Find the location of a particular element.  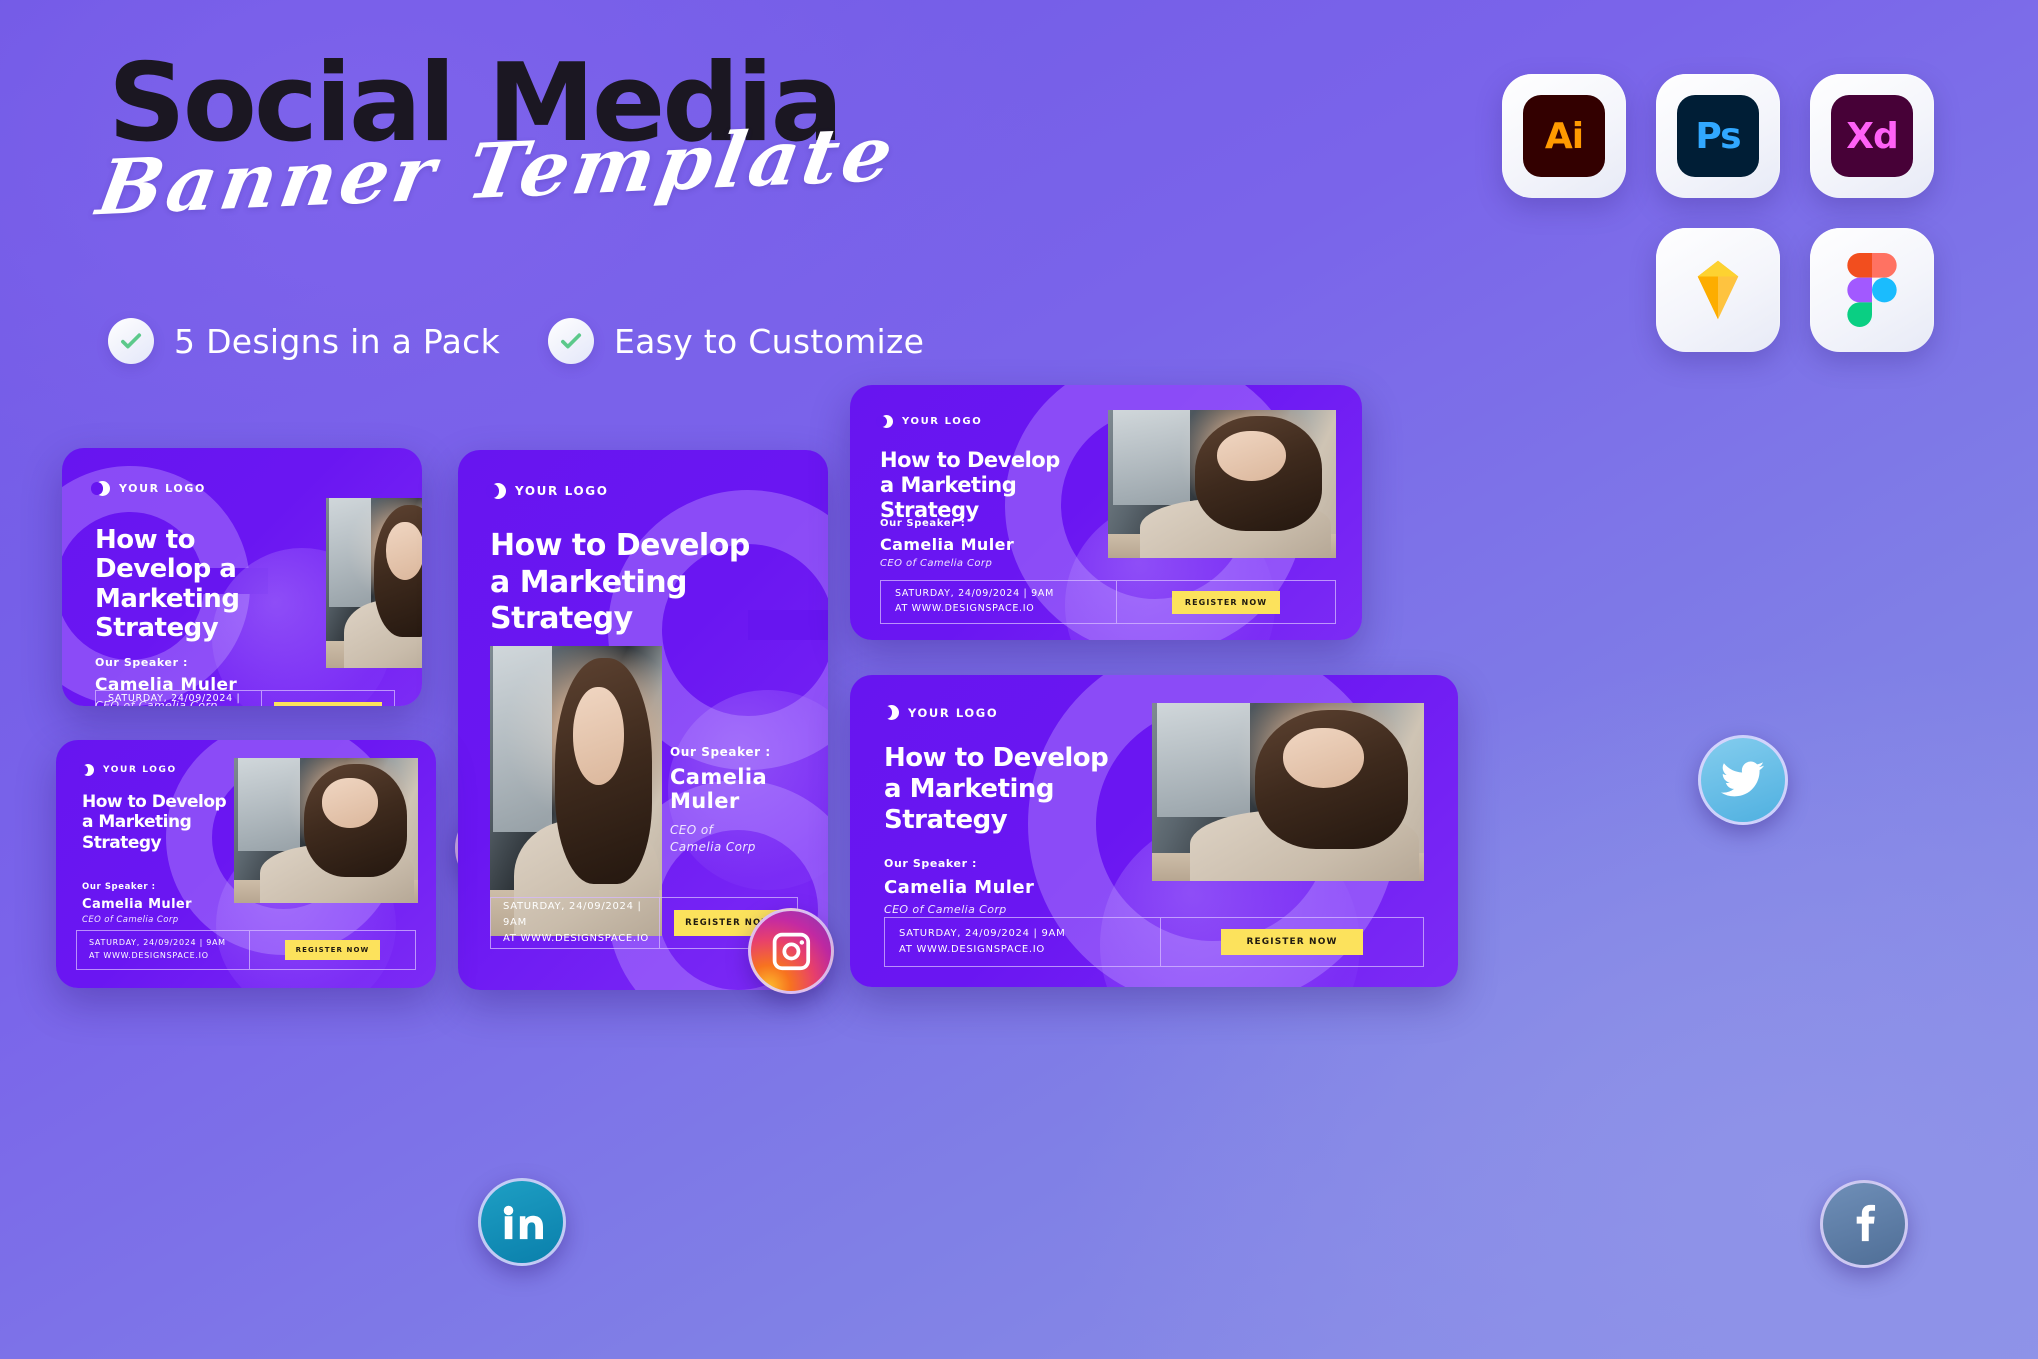

feature-item-customize: Easy to Customize is located at coordinates (736, 341).